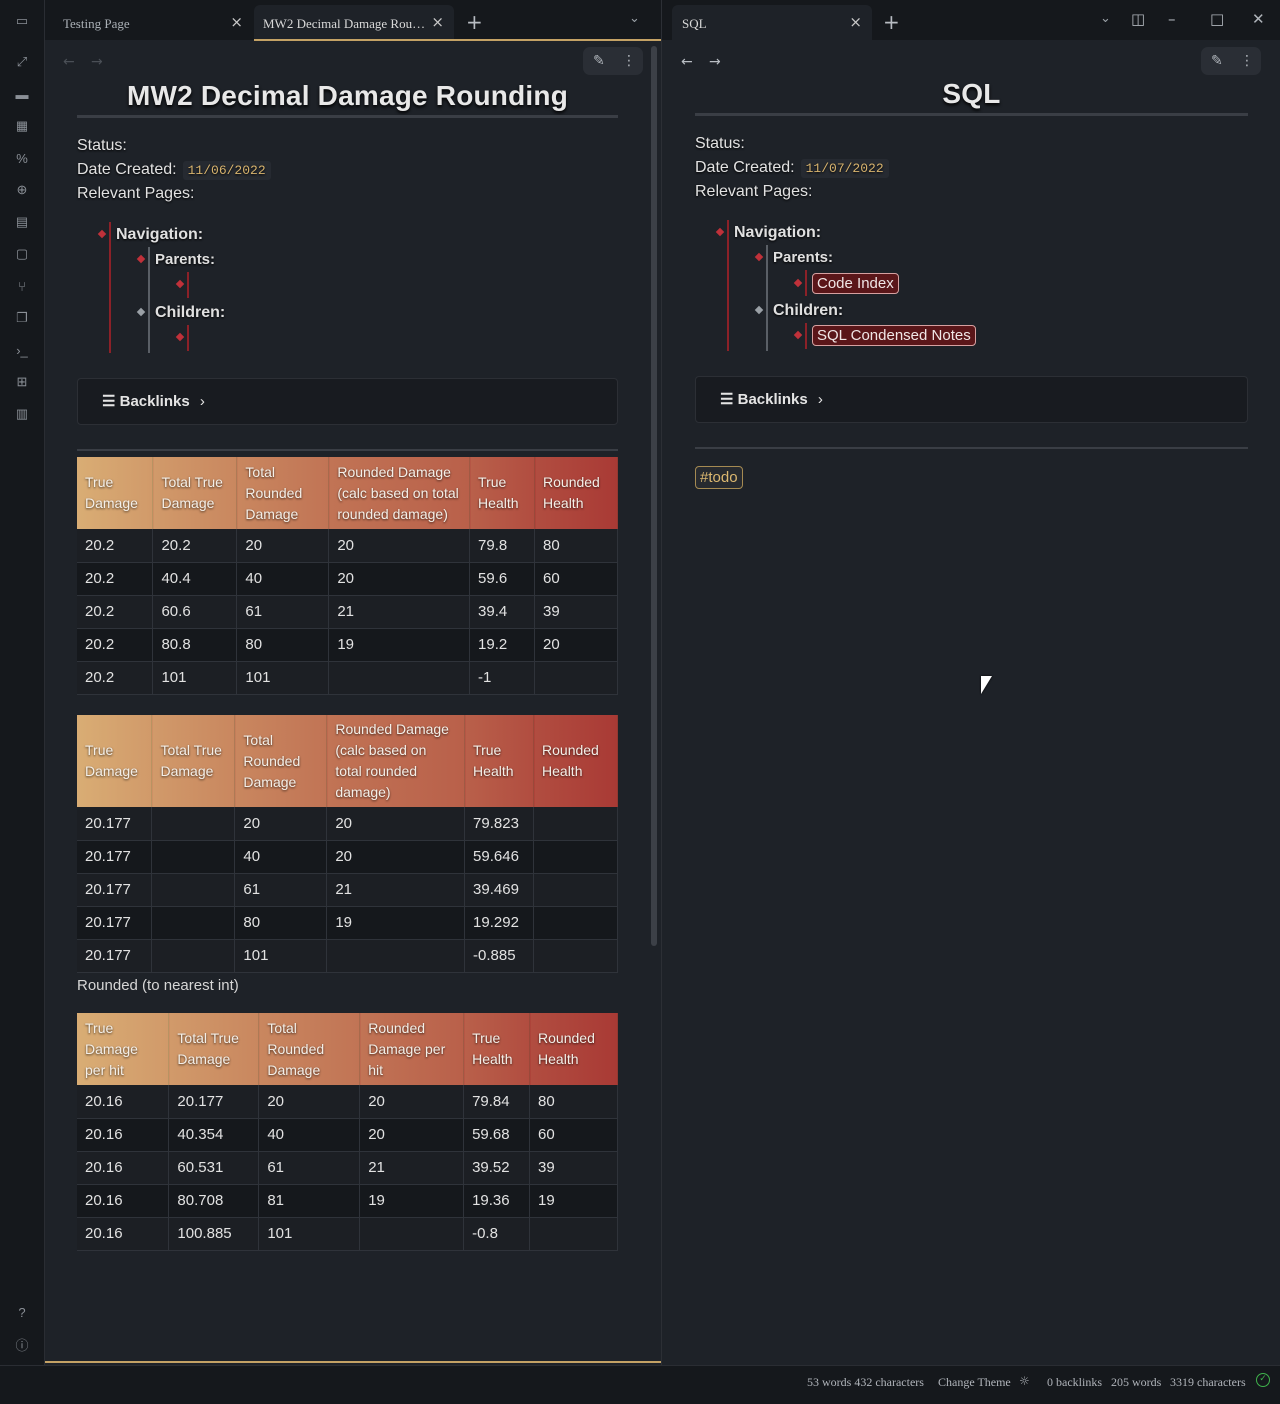 This screenshot has width=1280, height=1404. I want to click on file-export-icon: ▢, so click(22, 254).